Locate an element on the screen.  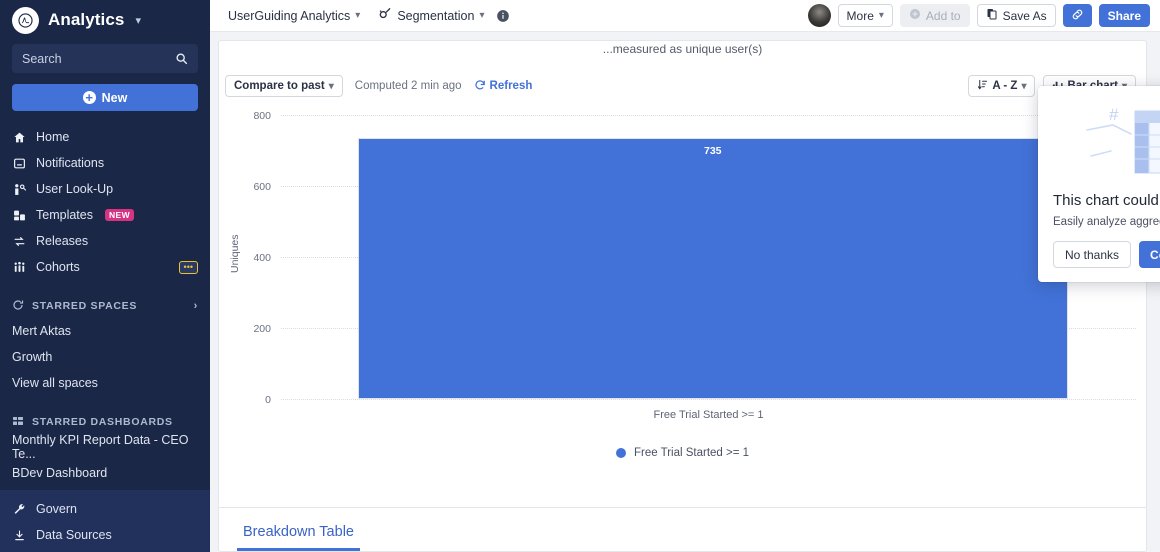
refresh-button: Refresh is located at coordinates (503, 86).